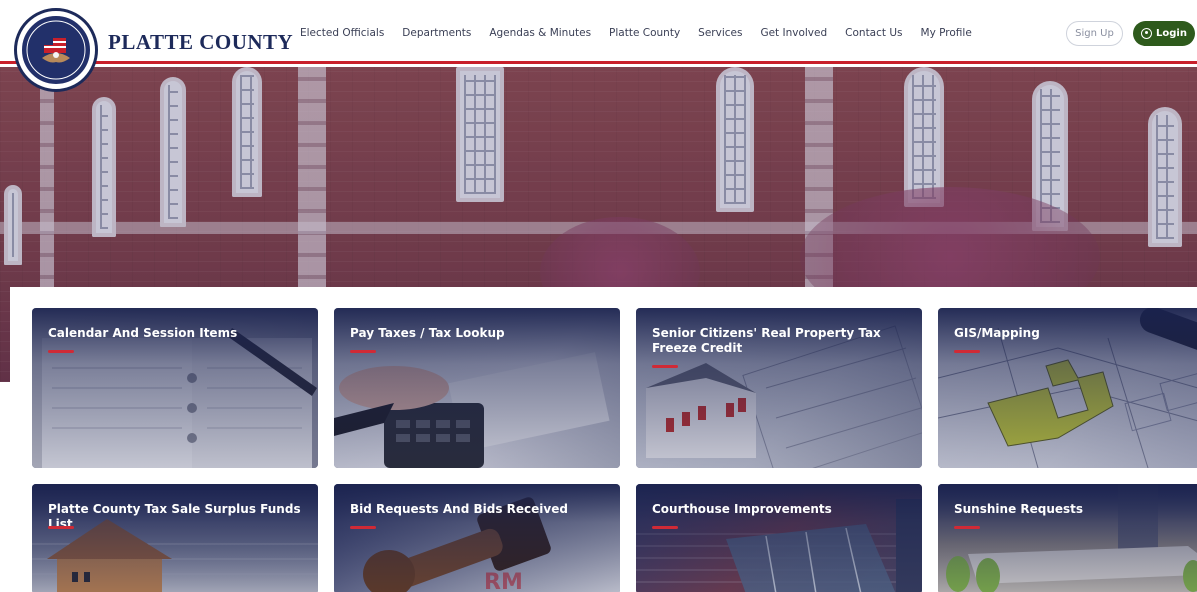 This screenshot has height=592, width=1197. I want to click on user-icon, so click(1147, 33).